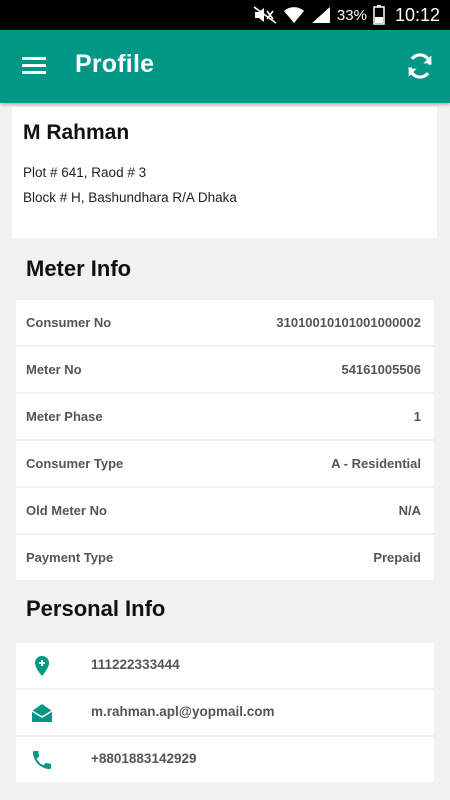 The width and height of the screenshot is (450, 800). I want to click on personal-info-row-address: 111222333444, so click(225, 665).